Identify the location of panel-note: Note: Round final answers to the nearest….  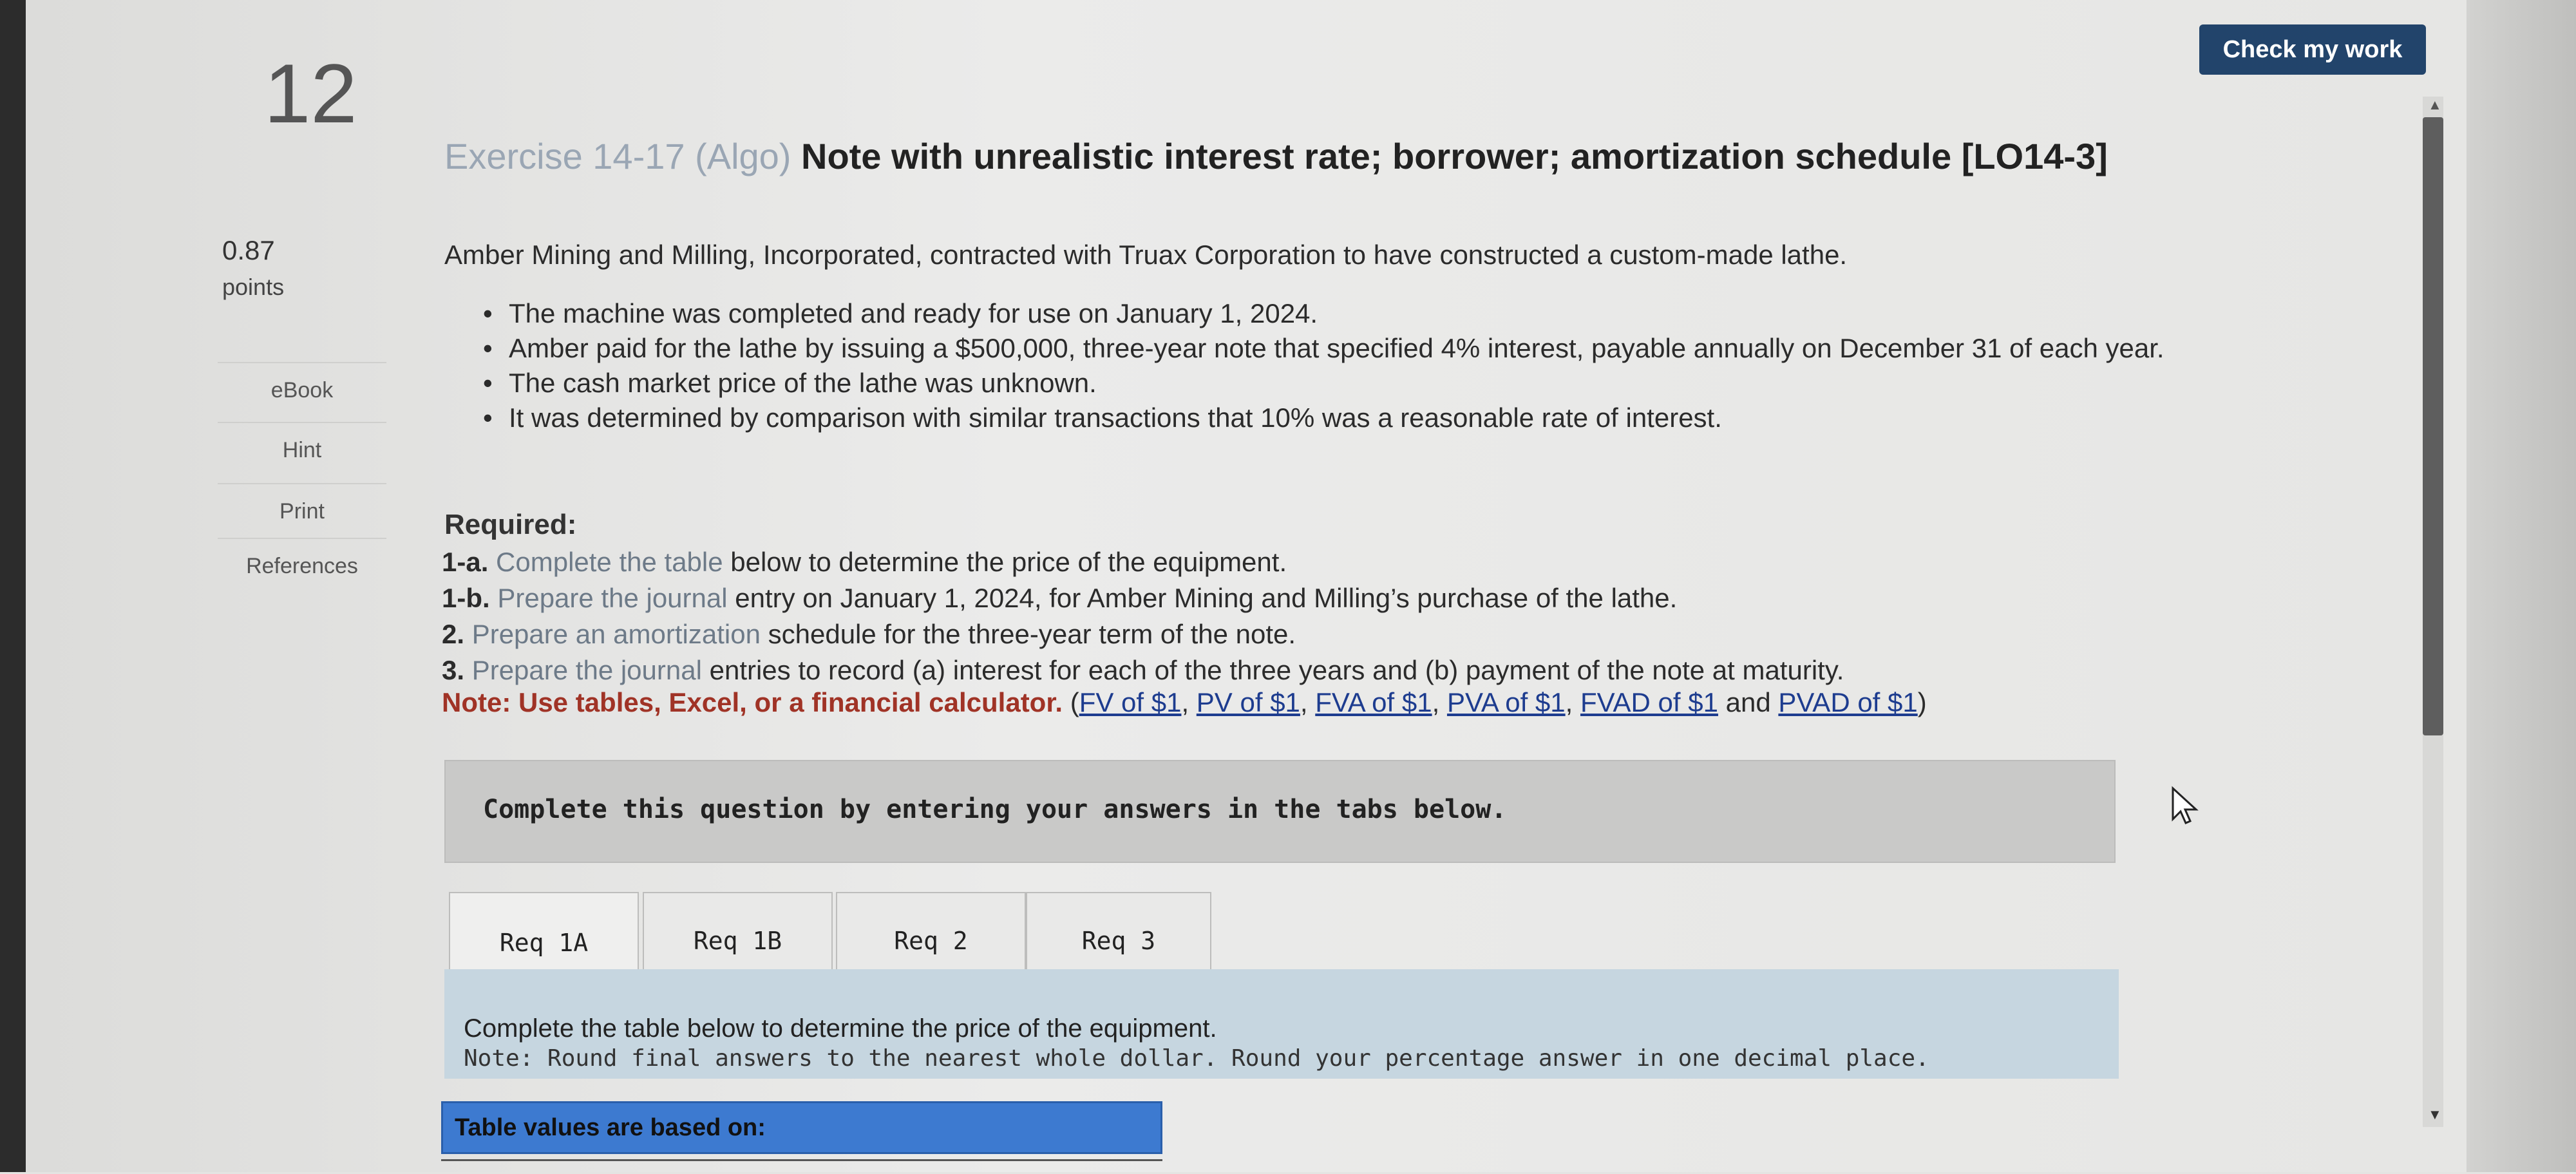
(1196, 1058).